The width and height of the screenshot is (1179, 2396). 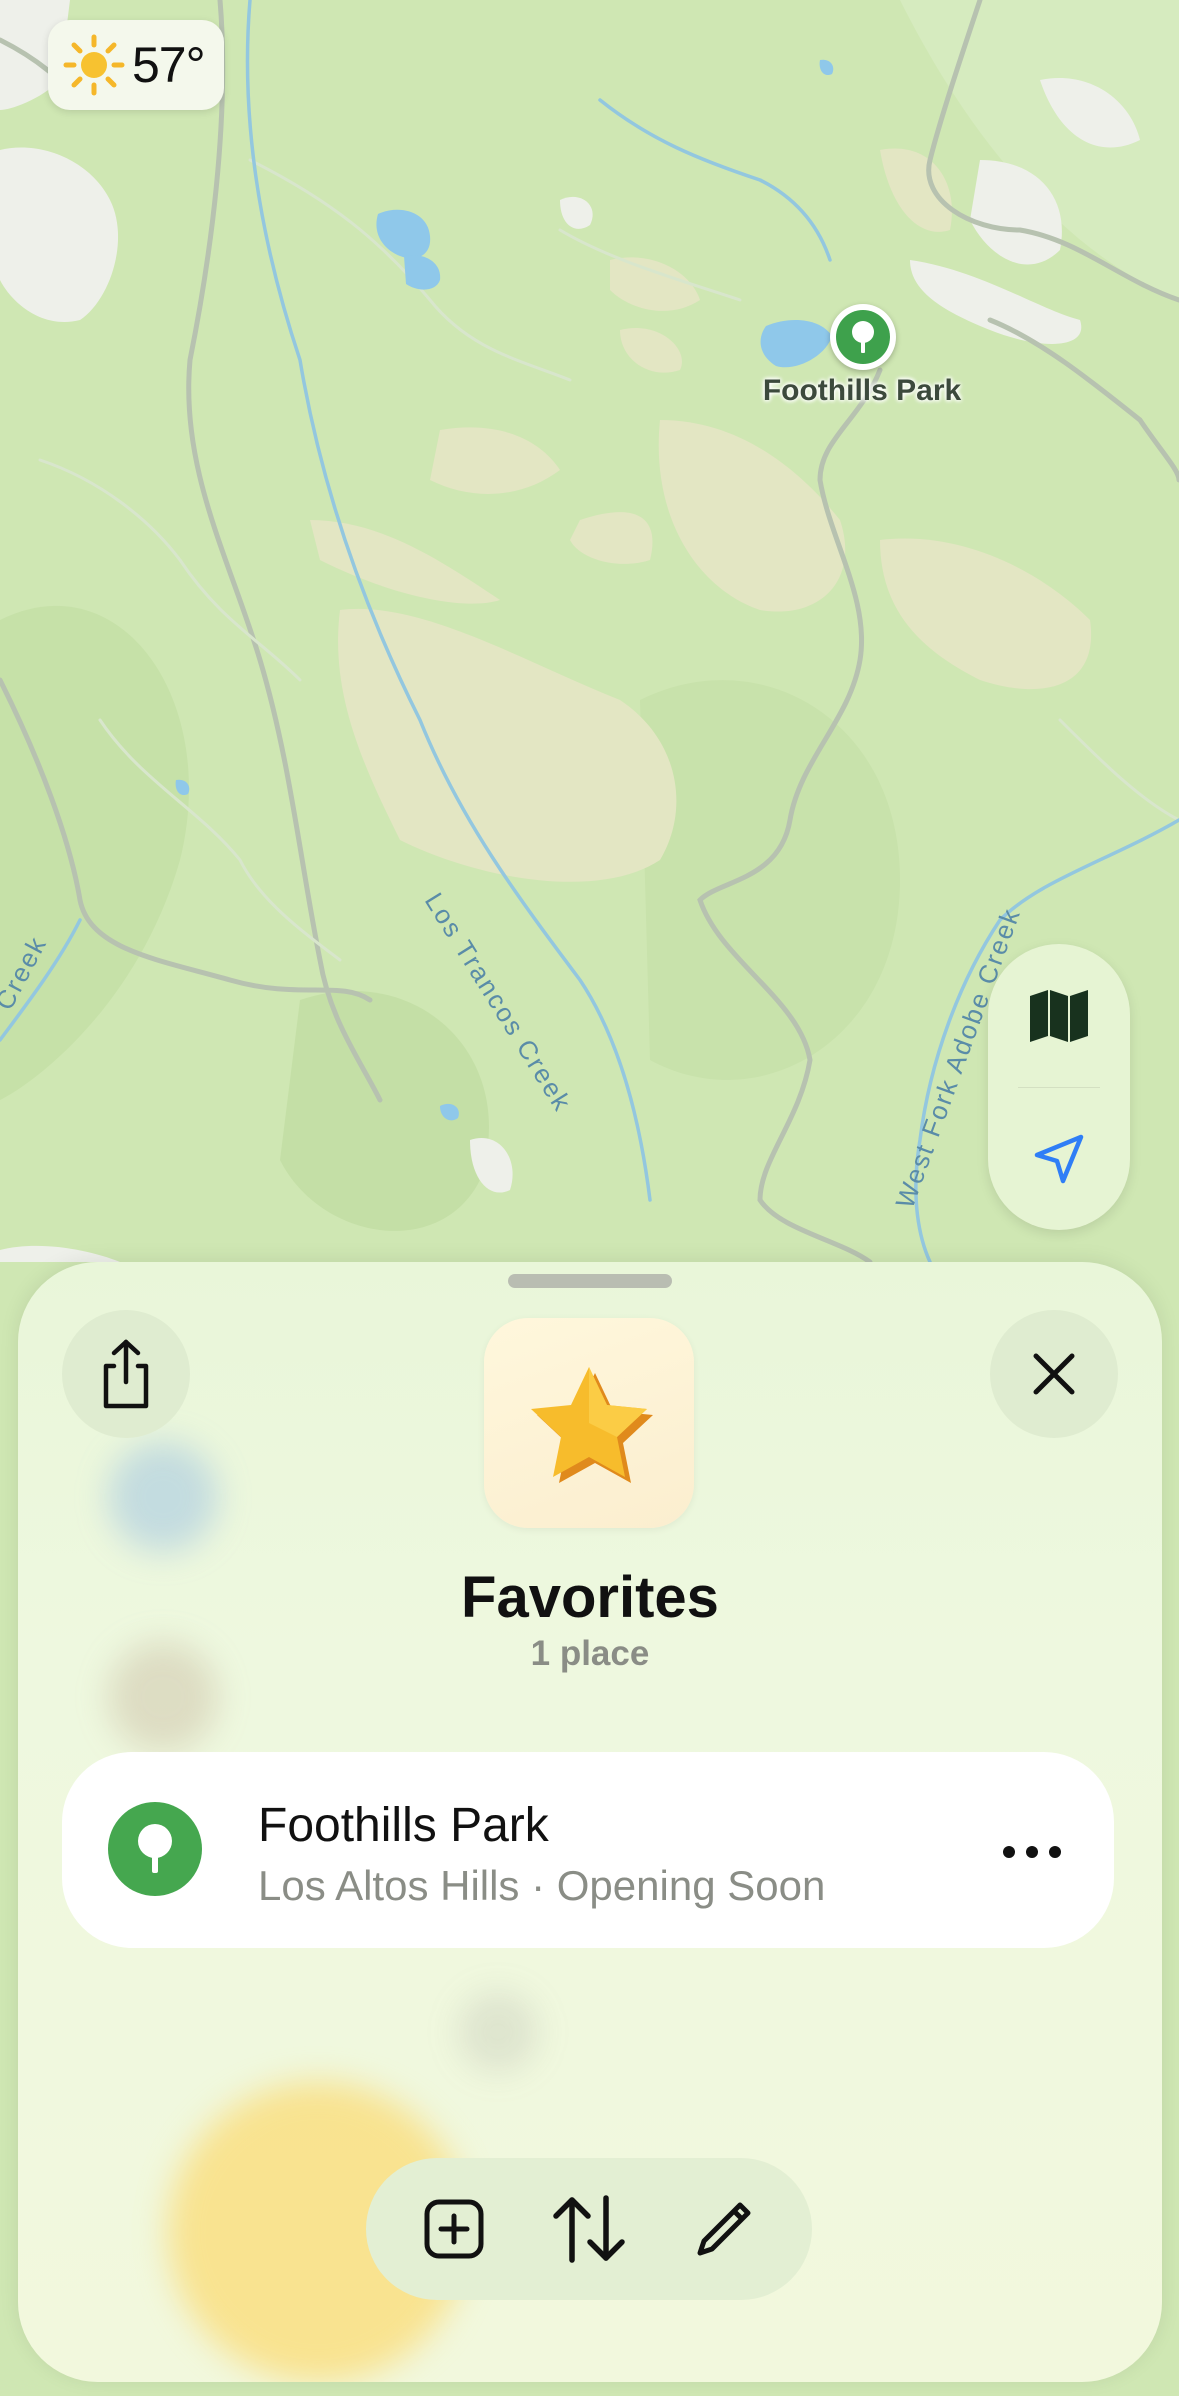 I want to click on share-button, so click(x=126, y=1374).